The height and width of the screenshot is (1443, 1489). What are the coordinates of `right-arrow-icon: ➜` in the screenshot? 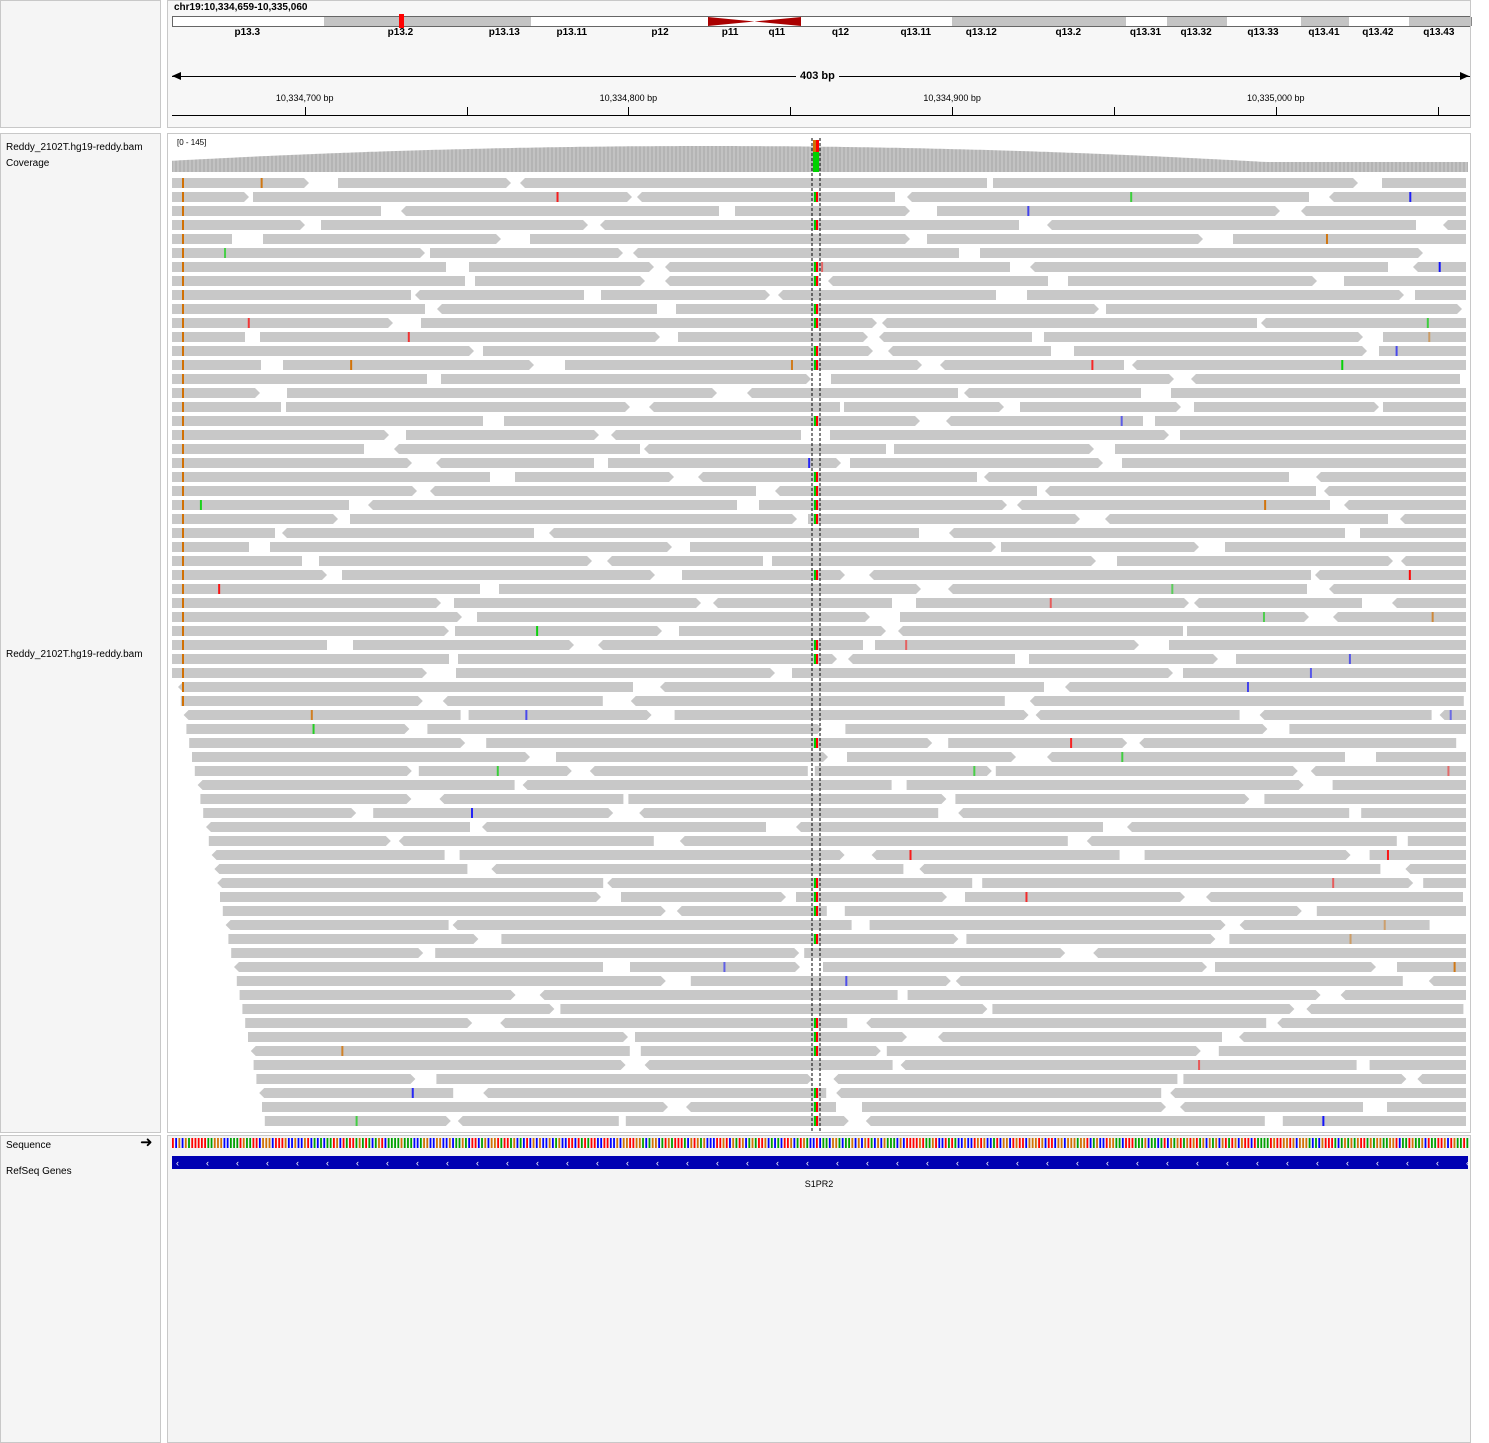 It's located at (146, 1142).